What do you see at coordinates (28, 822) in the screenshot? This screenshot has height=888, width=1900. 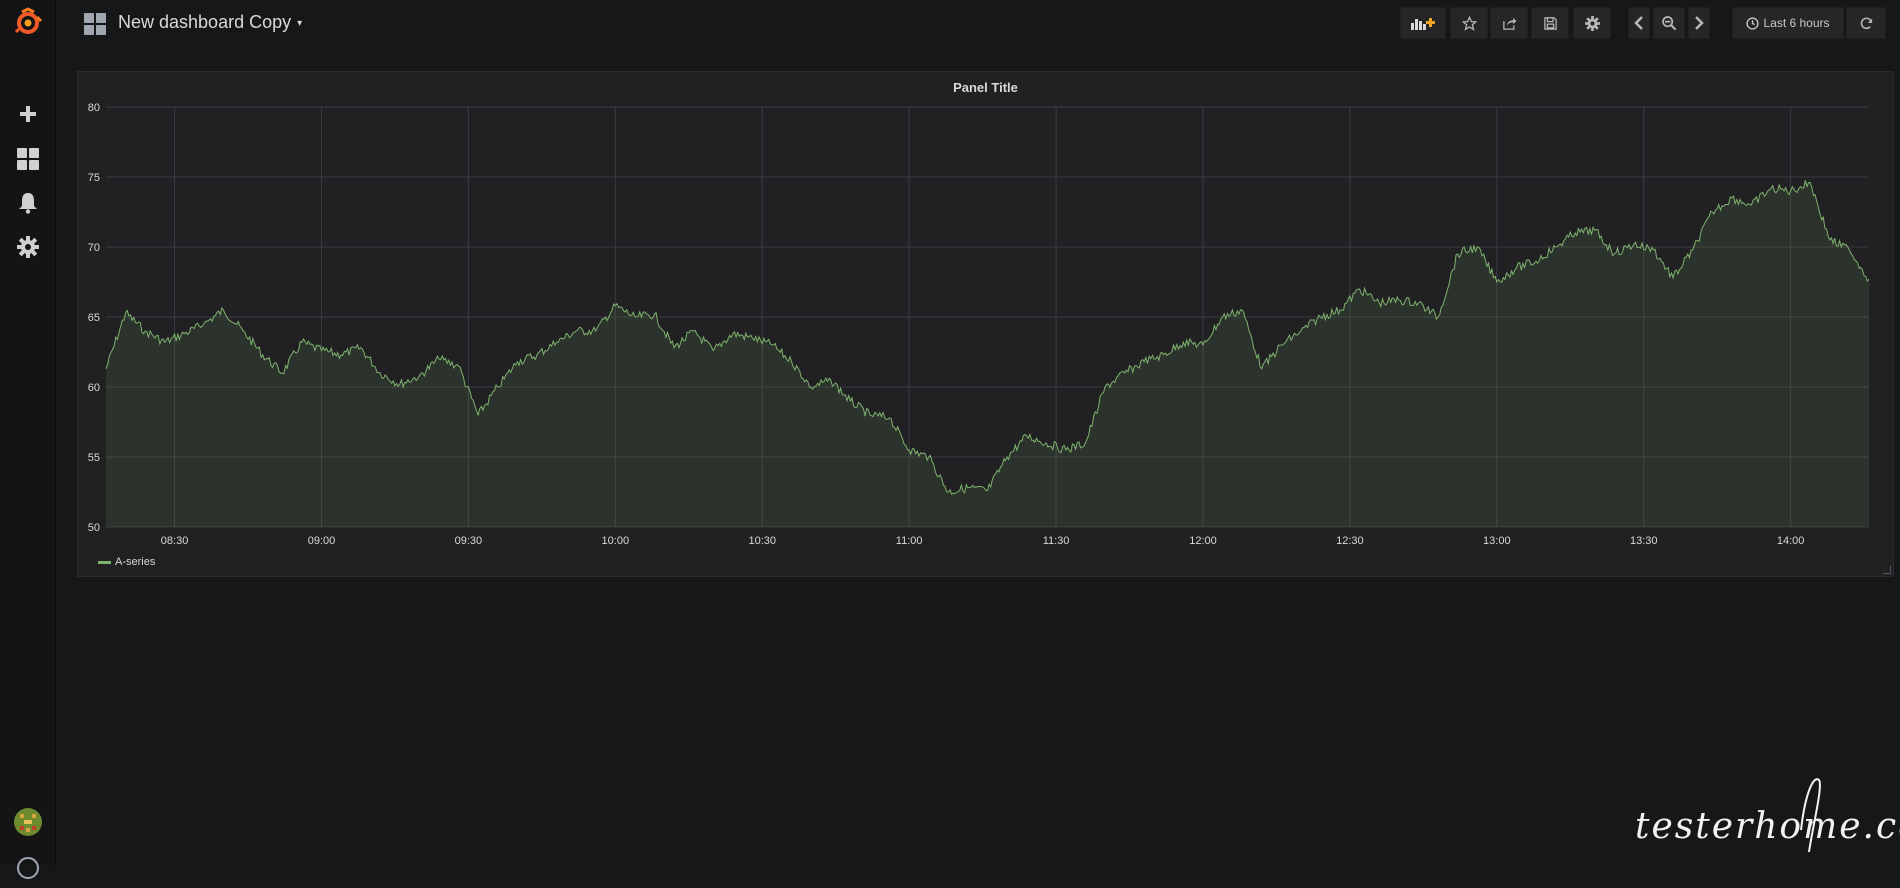 I see `avatar` at bounding box center [28, 822].